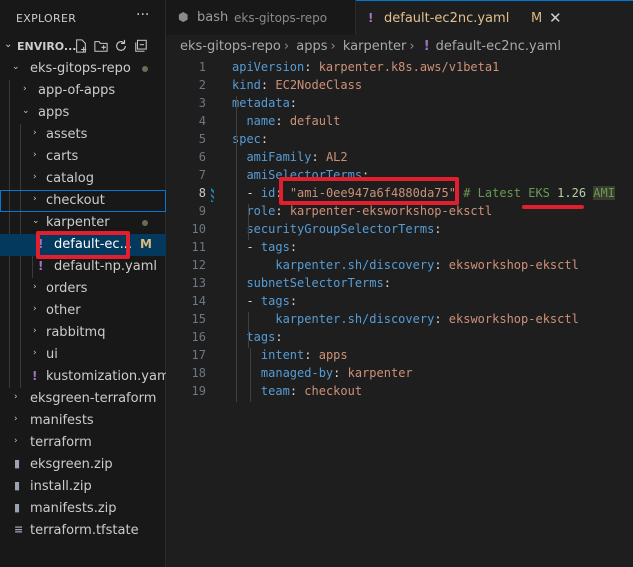  I want to click on tree-folder-carts: › carts, so click(83, 157).